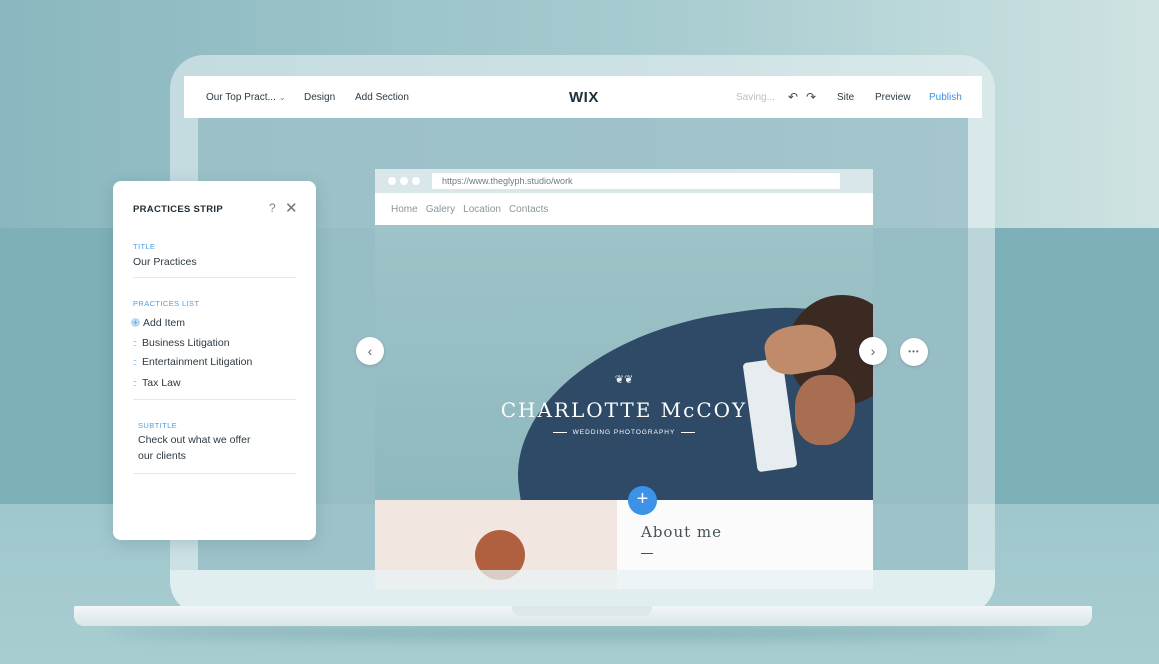 The width and height of the screenshot is (1159, 664). Describe the element at coordinates (197, 362) in the screenshot. I see `list-item-label: Entertainment Litigation` at that location.